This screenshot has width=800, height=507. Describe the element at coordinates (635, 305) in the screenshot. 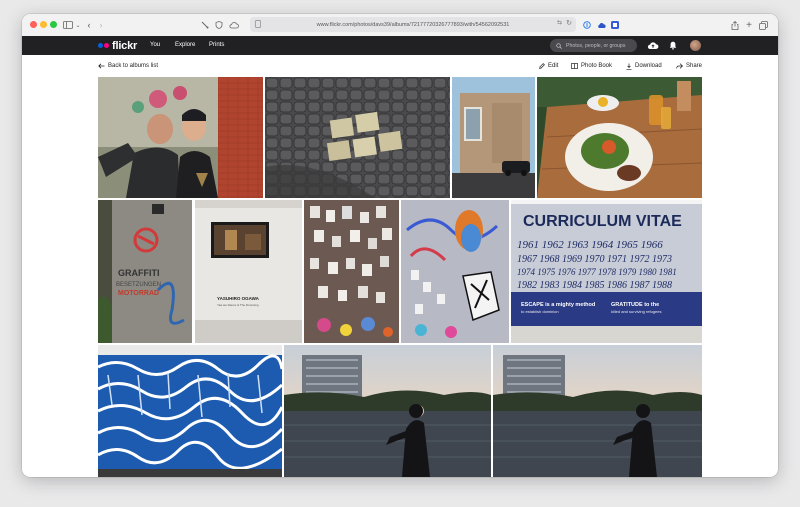

I see `cv-right-caption: GRATITUDE to the` at that location.